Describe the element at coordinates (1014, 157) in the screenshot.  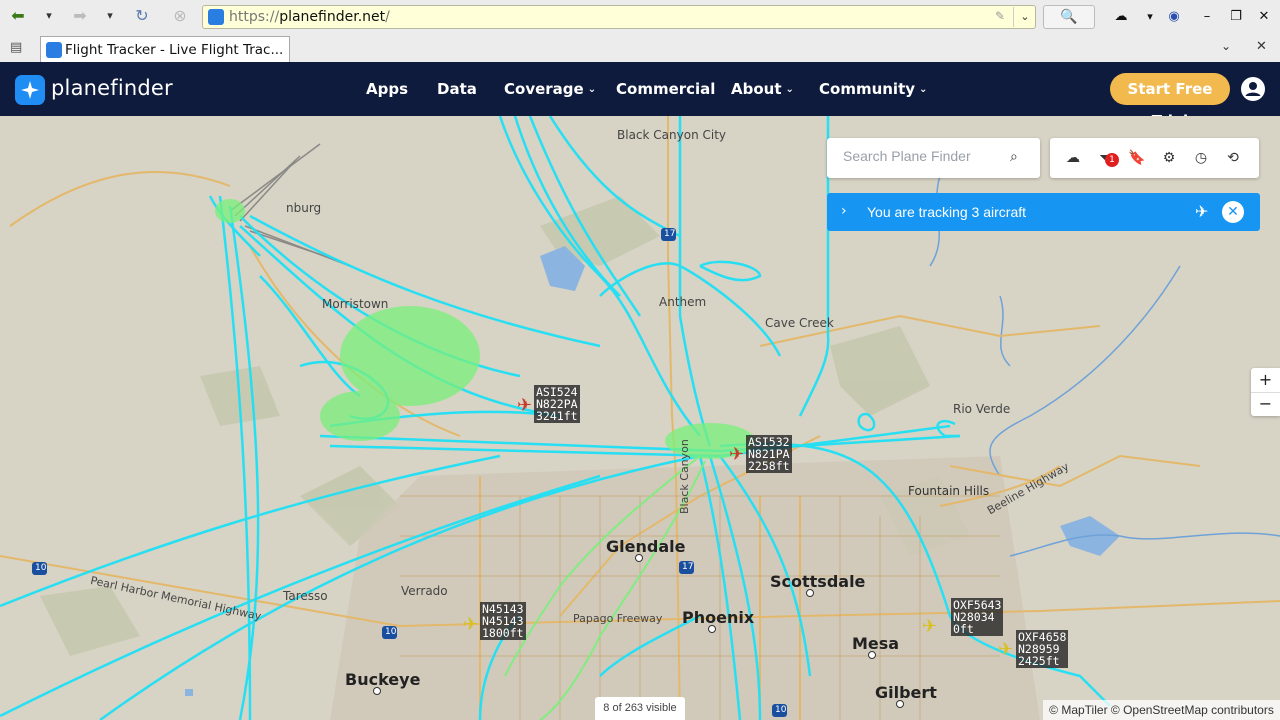
I see `search-icon: ⌕` at that location.